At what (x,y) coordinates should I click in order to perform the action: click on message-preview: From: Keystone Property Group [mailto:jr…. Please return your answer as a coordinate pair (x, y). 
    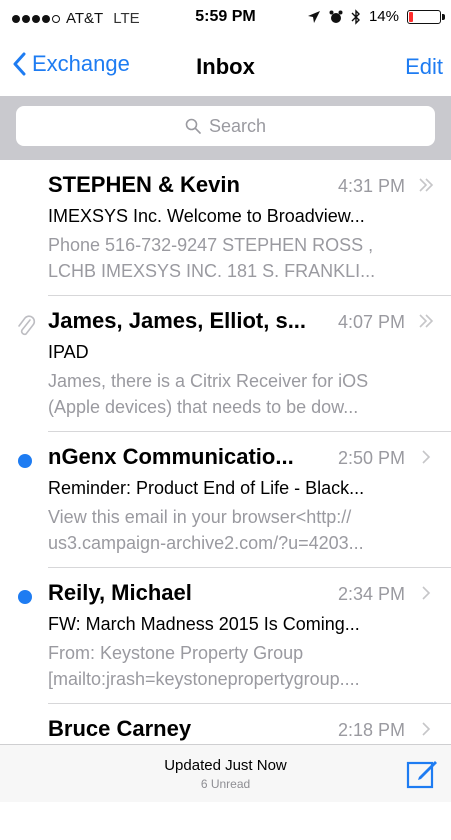
    Looking at the image, I should click on (242, 666).